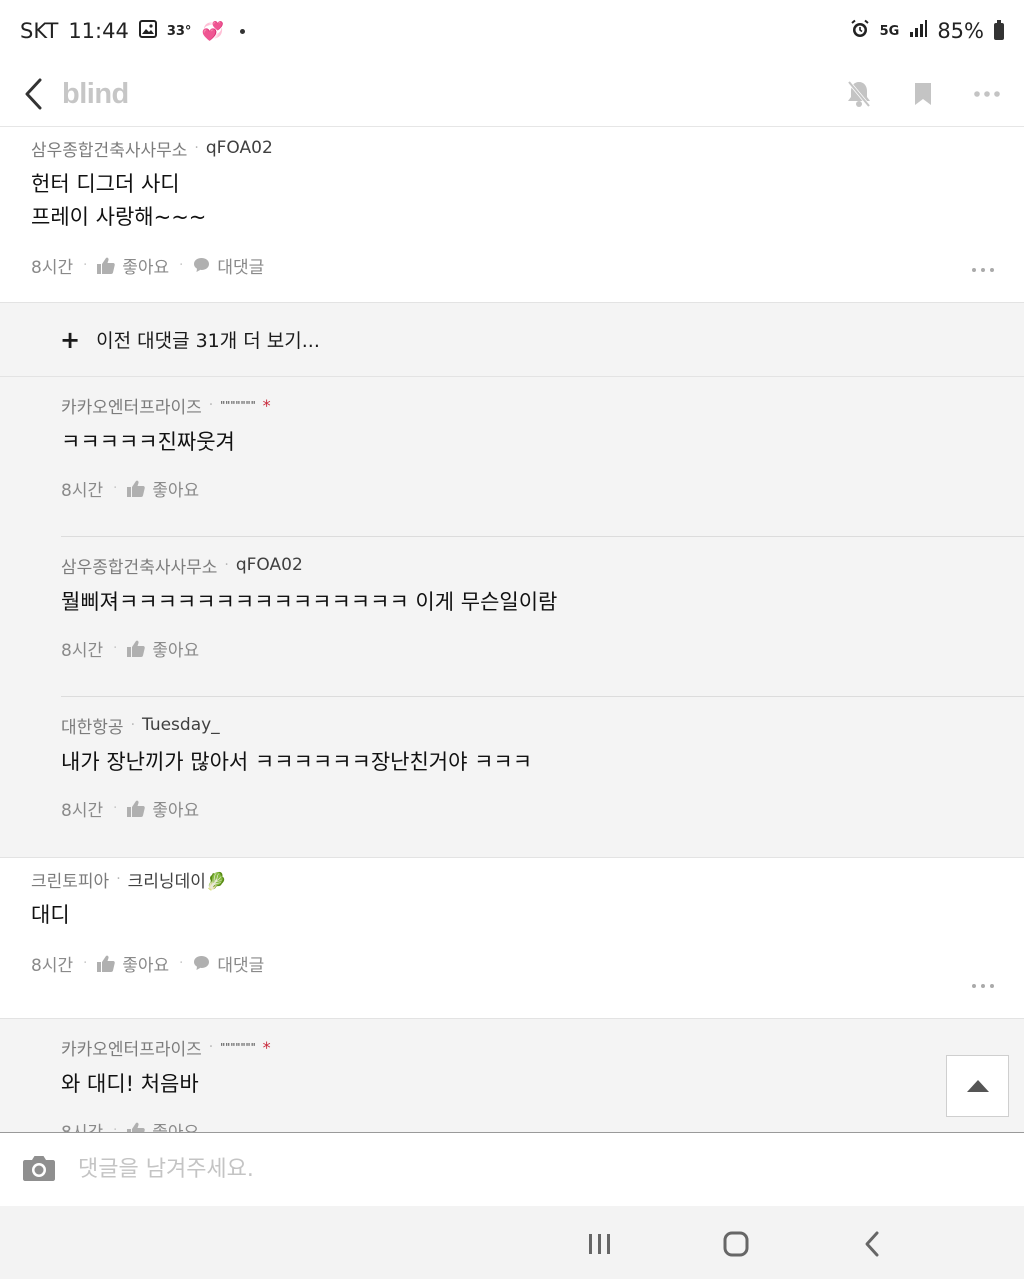 This screenshot has width=1024, height=1279. I want to click on network-type-badge: 5G, so click(889, 31).